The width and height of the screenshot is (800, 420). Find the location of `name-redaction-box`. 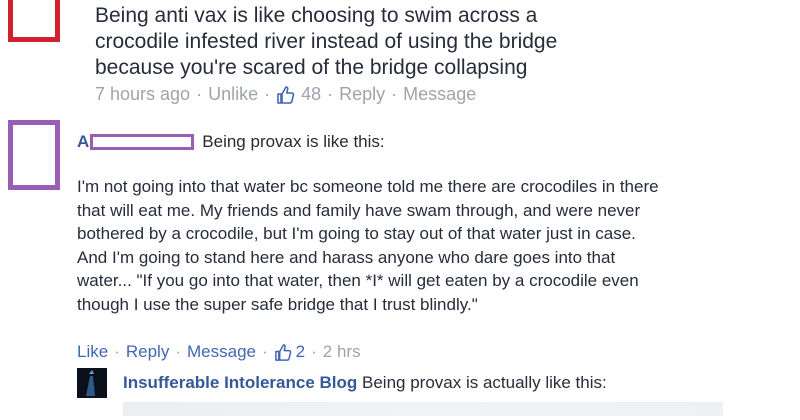

name-redaction-box is located at coordinates (142, 142).